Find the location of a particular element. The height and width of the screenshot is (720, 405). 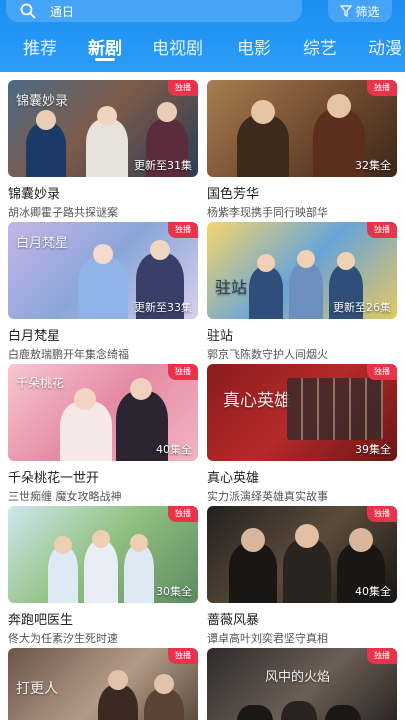

category-tabs: 推荐 新剧 电视剧 电影 综艺 动漫 is located at coordinates (202, 46).